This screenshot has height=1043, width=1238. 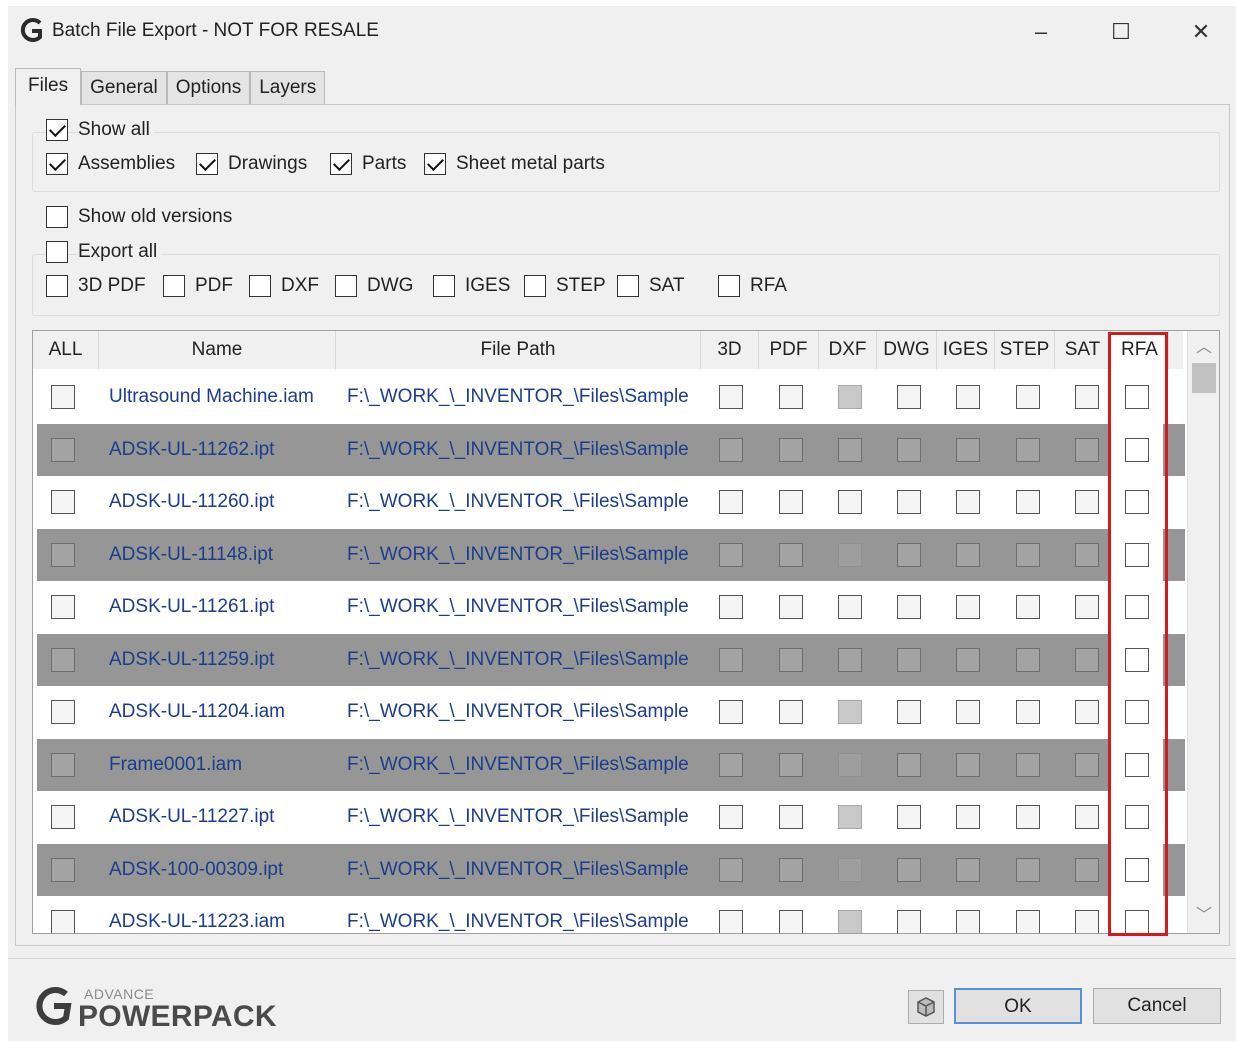 I want to click on close-button: ✕, so click(x=1201, y=32).